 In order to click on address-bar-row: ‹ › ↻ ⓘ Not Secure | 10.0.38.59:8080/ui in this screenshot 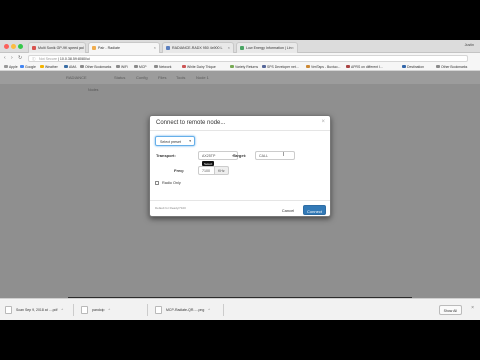, I will do `click(240, 58)`.